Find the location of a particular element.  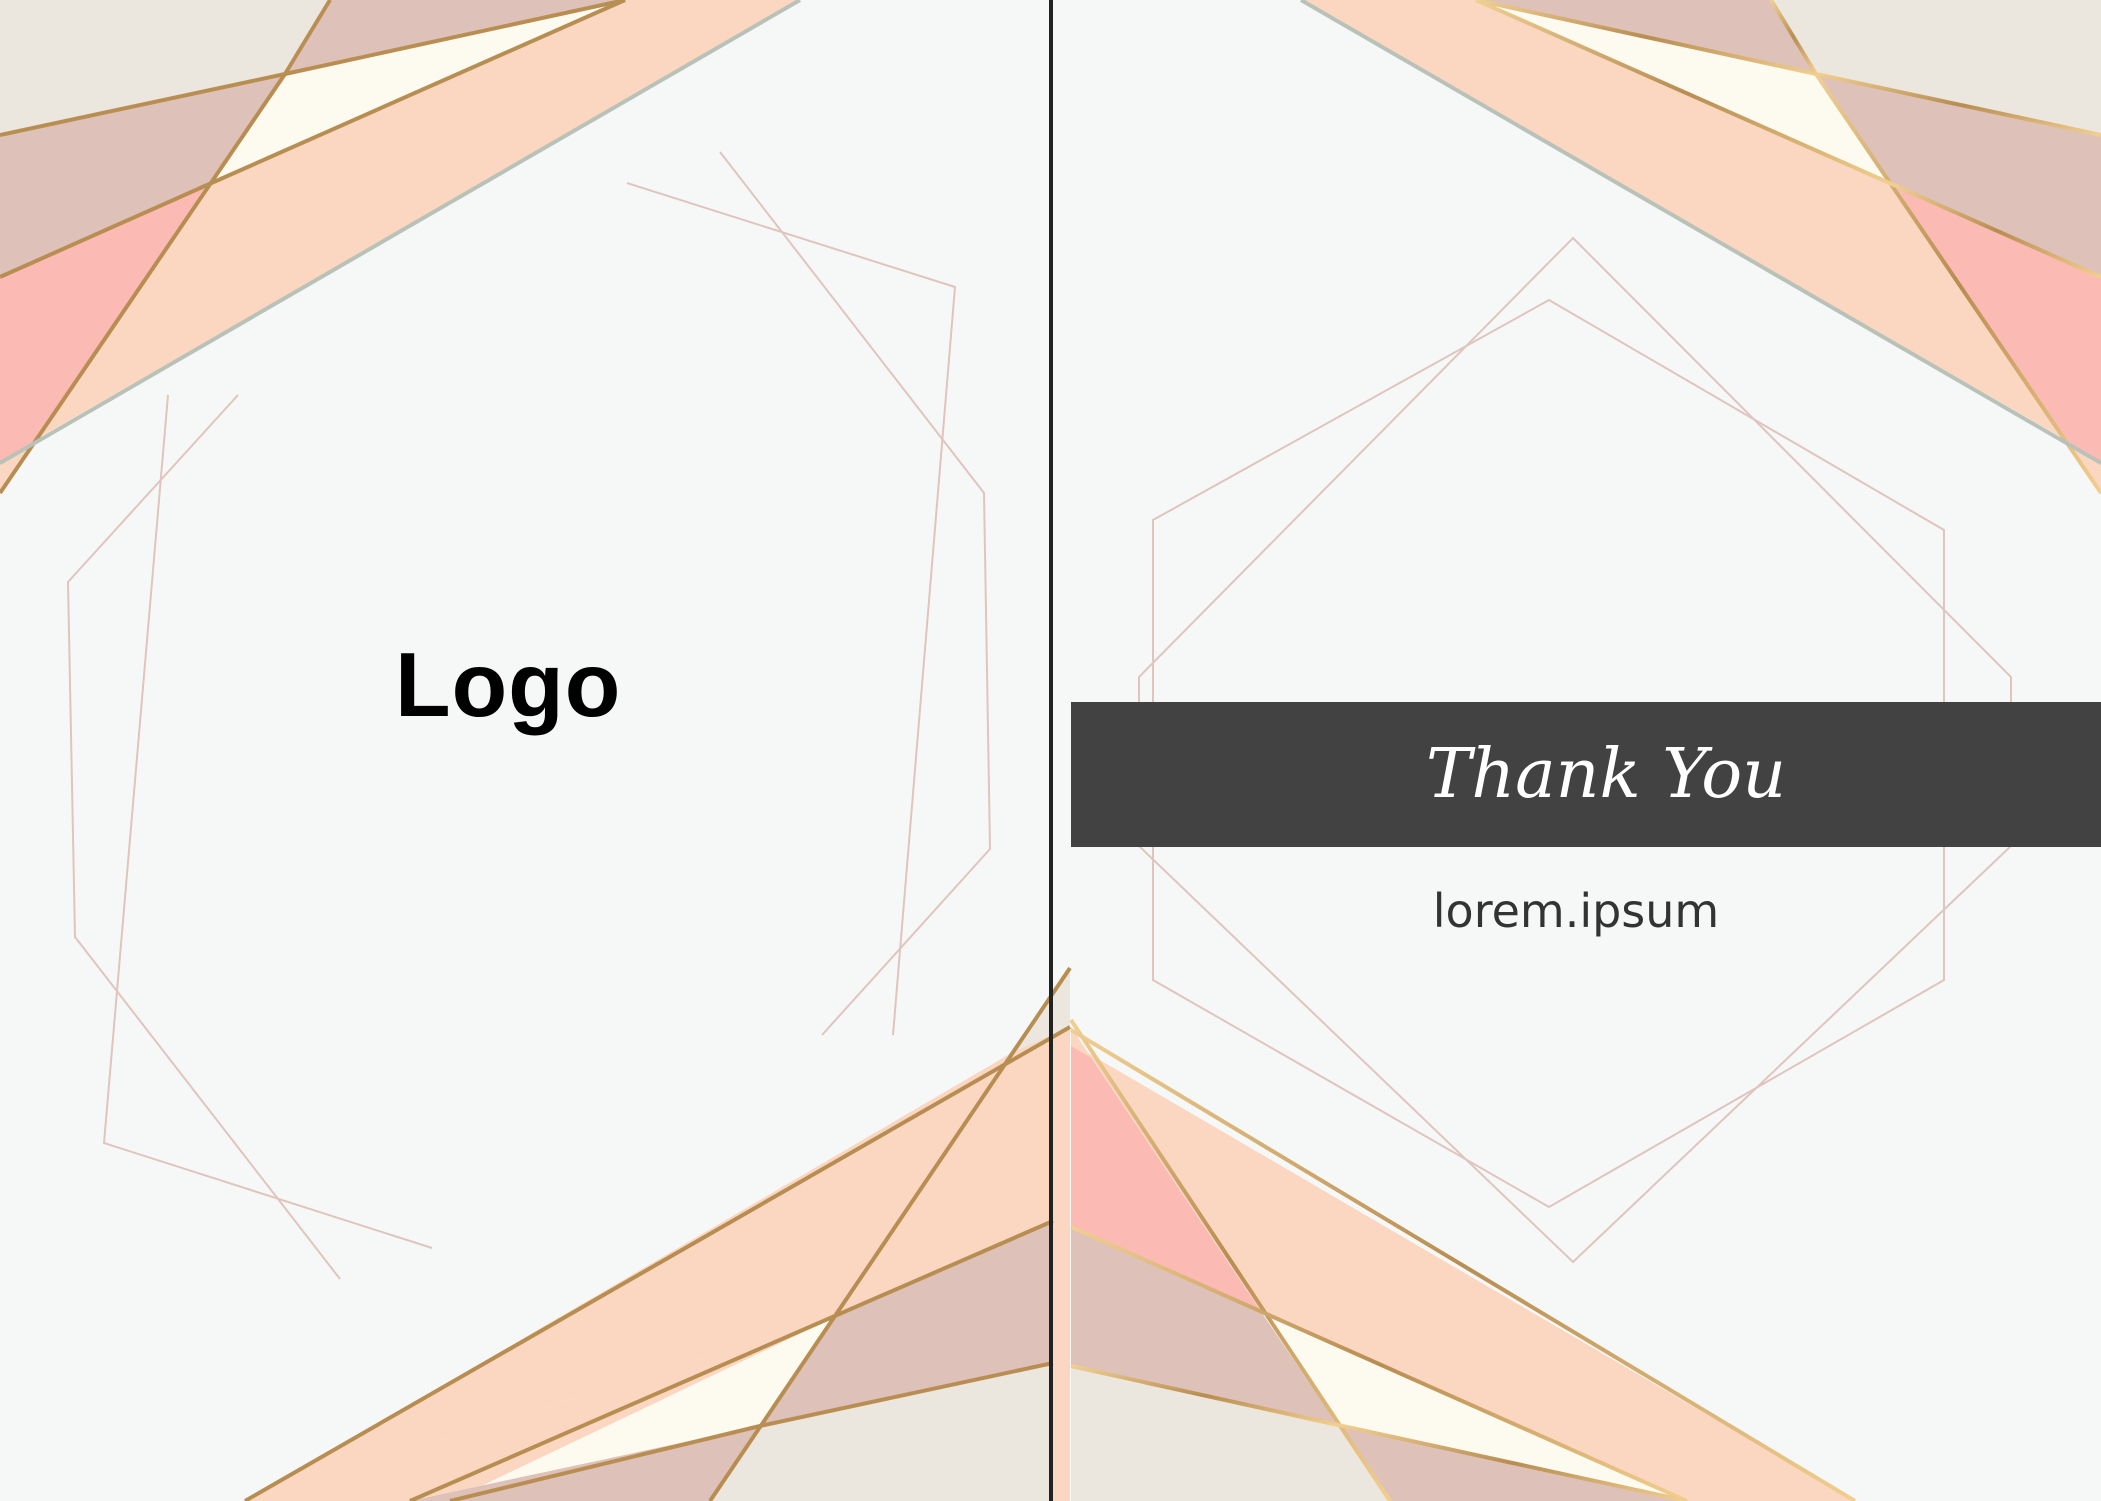

website-text: lorem.ipsum is located at coordinates (1576, 911).